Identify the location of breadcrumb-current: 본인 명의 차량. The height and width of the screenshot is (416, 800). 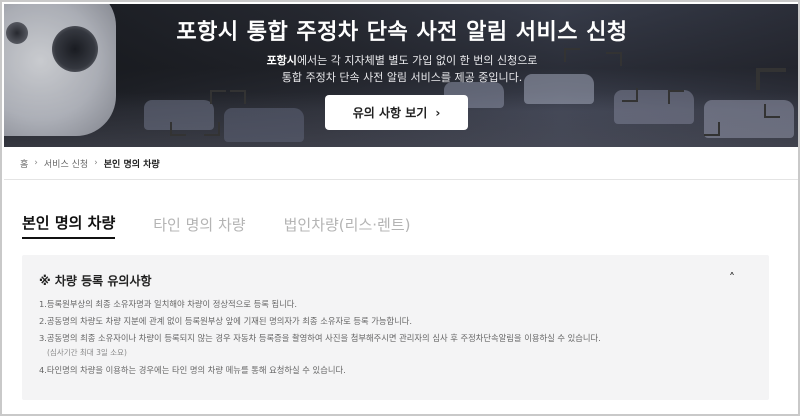
(131, 164).